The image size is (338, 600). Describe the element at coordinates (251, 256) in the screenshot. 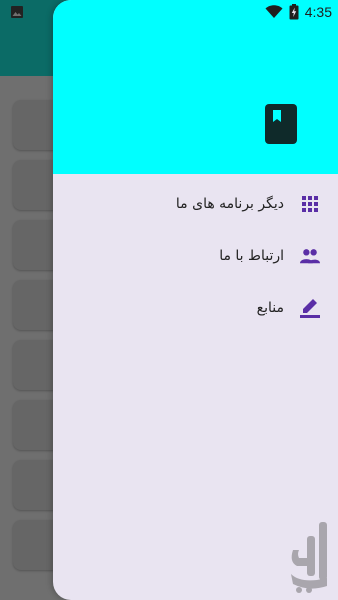

I see `menu-item-label: ارتباط با ما` at that location.